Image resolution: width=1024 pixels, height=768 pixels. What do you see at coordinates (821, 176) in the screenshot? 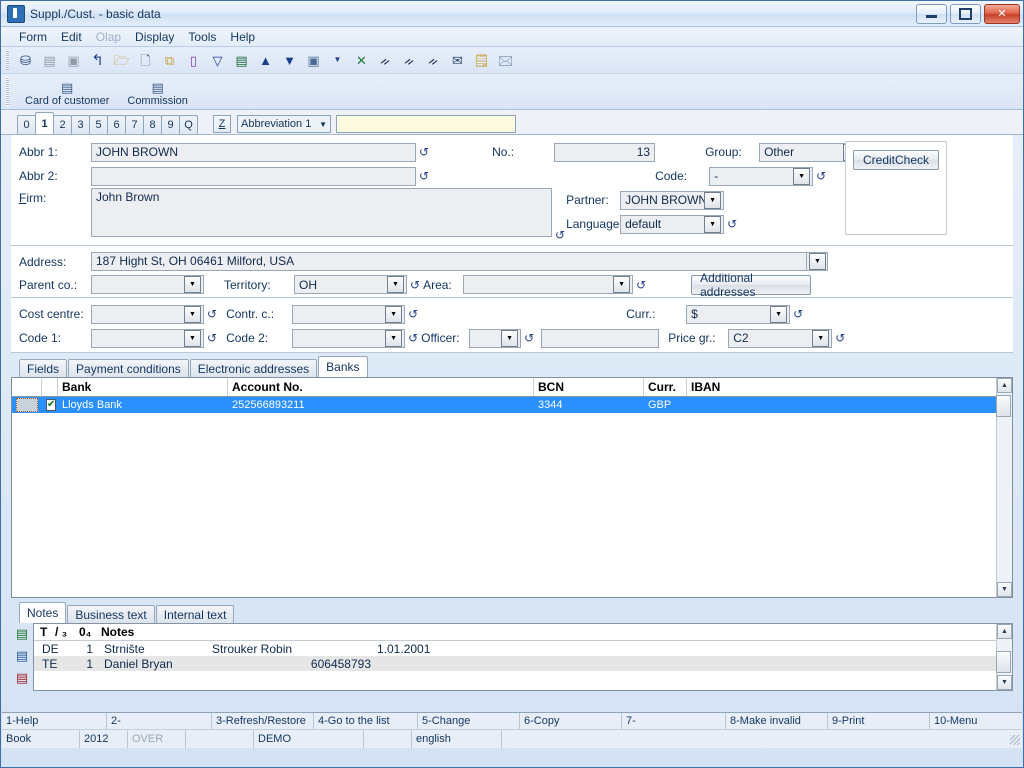
I see `code-history-icon: ↺` at bounding box center [821, 176].